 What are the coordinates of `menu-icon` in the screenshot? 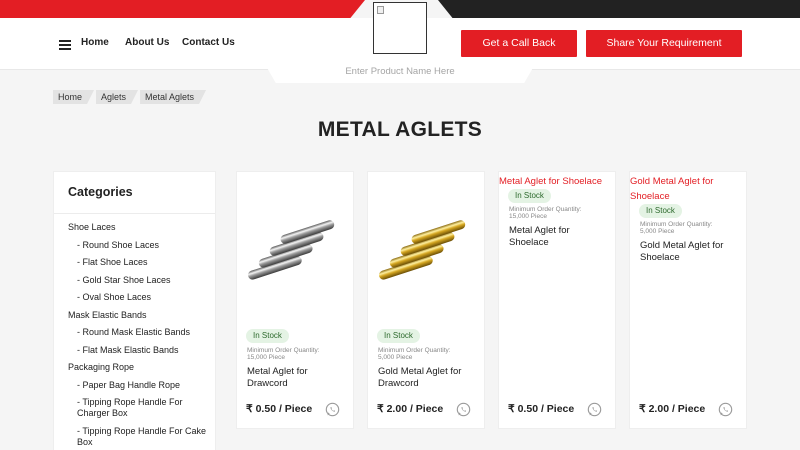 It's located at (65, 45).